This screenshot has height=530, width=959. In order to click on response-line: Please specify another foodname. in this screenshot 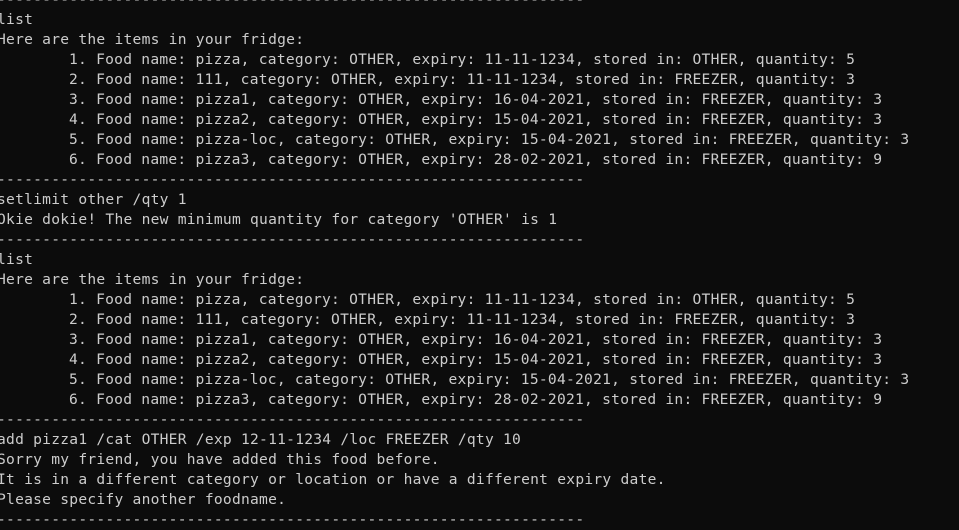, I will do `click(143, 499)`.